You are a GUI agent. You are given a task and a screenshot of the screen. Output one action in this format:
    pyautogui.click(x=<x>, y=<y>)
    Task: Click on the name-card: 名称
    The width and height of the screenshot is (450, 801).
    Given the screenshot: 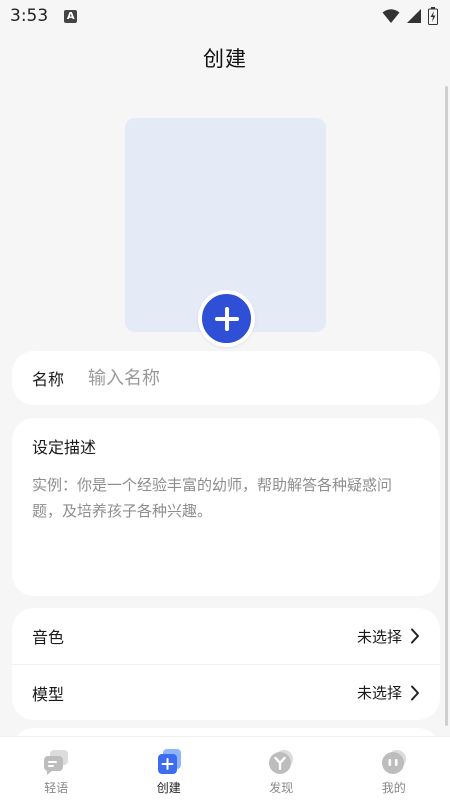 What is the action you would take?
    pyautogui.click(x=226, y=378)
    